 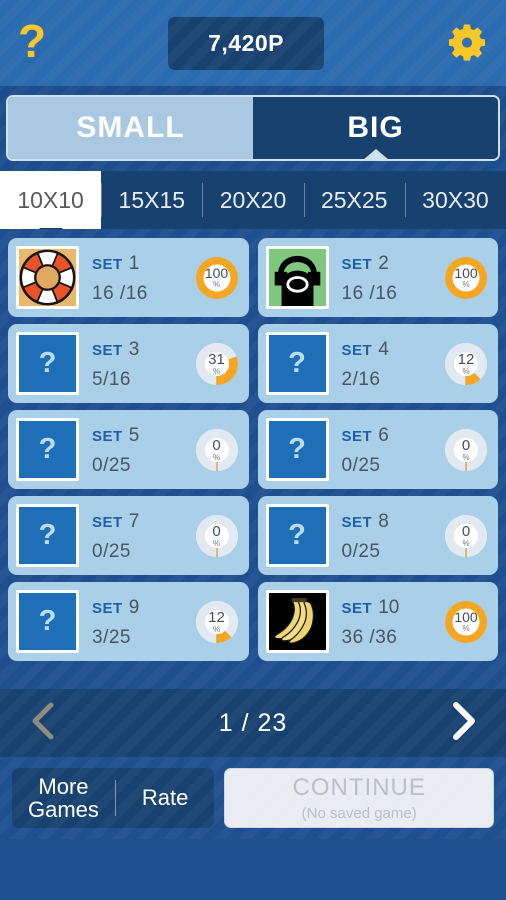 What do you see at coordinates (151, 200) in the screenshot?
I see `tab-15x15: 15X15` at bounding box center [151, 200].